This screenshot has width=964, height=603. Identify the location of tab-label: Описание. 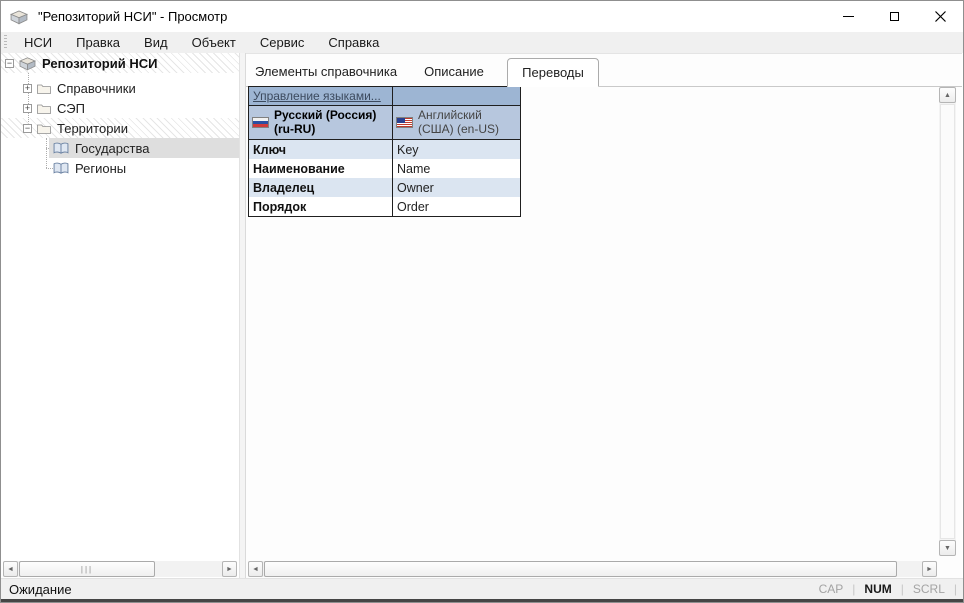
(454, 71).